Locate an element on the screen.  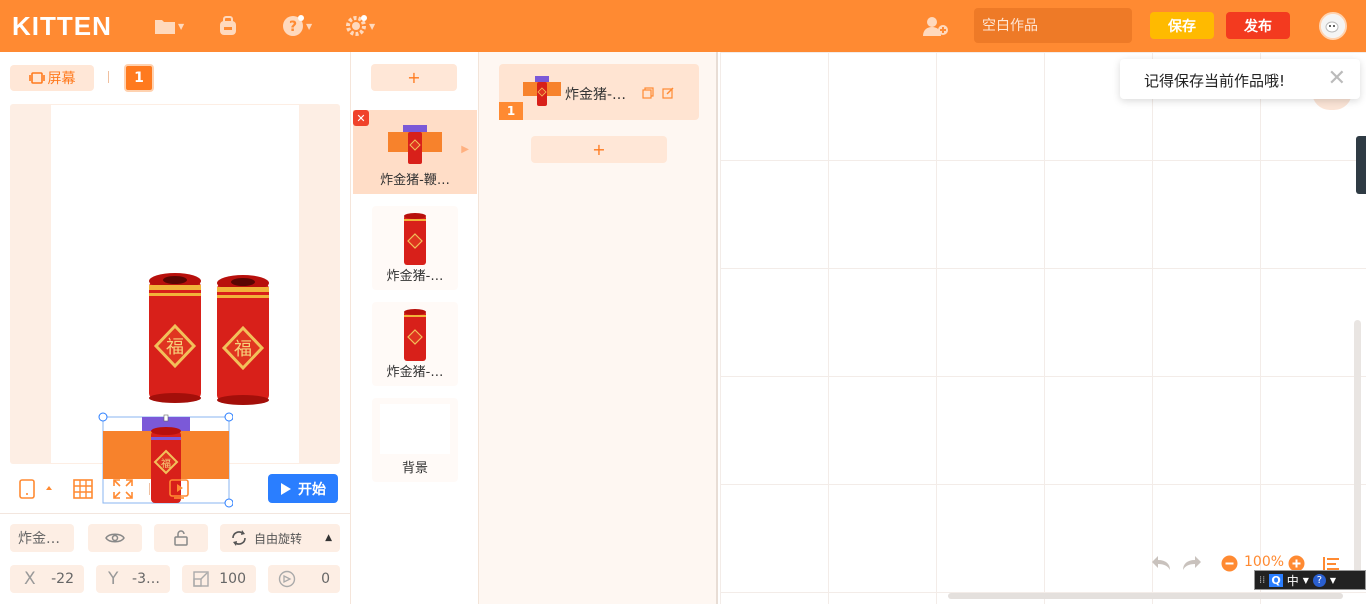
vertical-scrollbar is located at coordinates (1357, 455).